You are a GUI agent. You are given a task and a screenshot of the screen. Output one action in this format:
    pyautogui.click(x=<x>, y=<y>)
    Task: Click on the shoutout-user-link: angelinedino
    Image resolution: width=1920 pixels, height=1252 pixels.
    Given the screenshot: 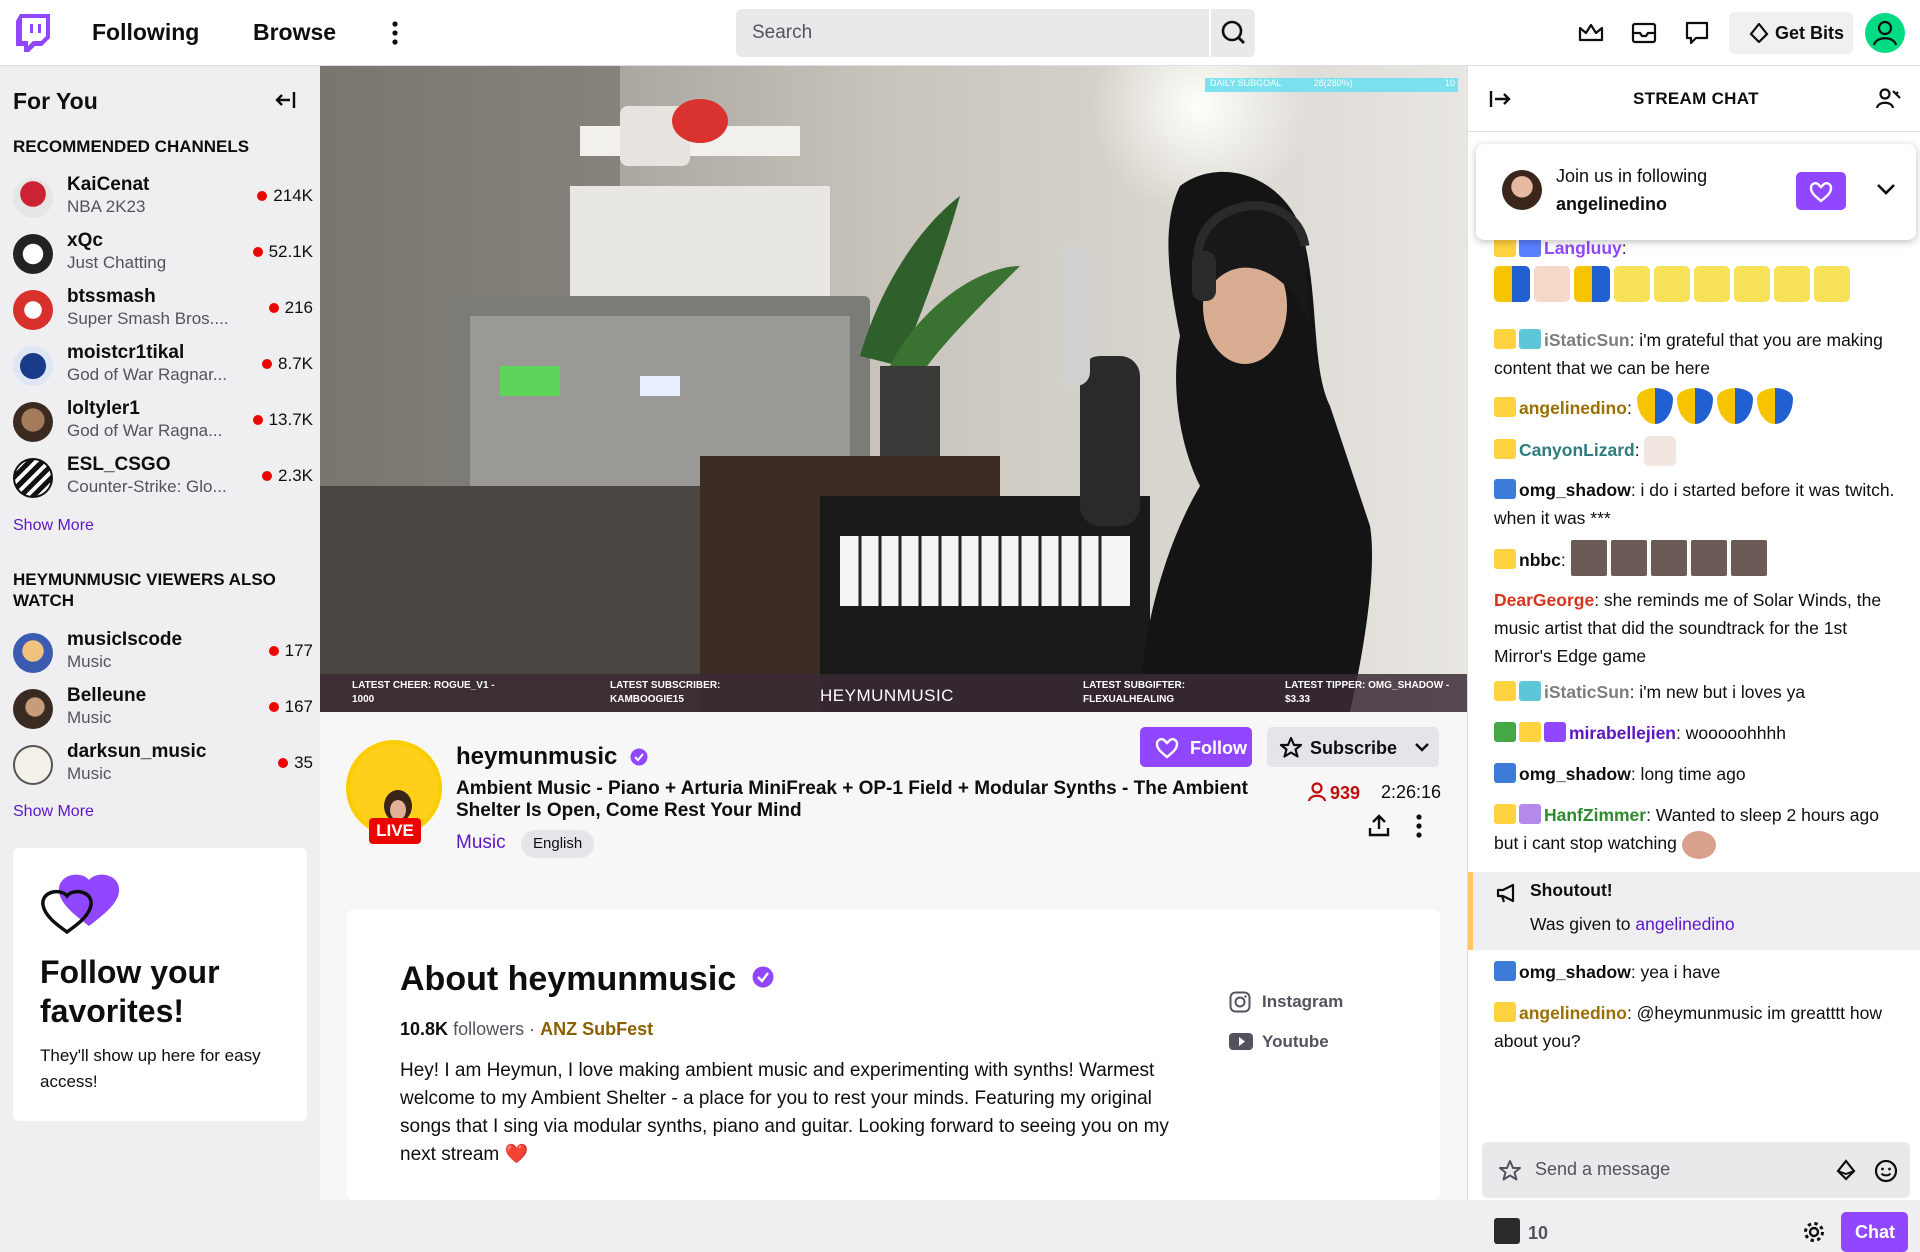 What is the action you would take?
    pyautogui.click(x=1684, y=924)
    